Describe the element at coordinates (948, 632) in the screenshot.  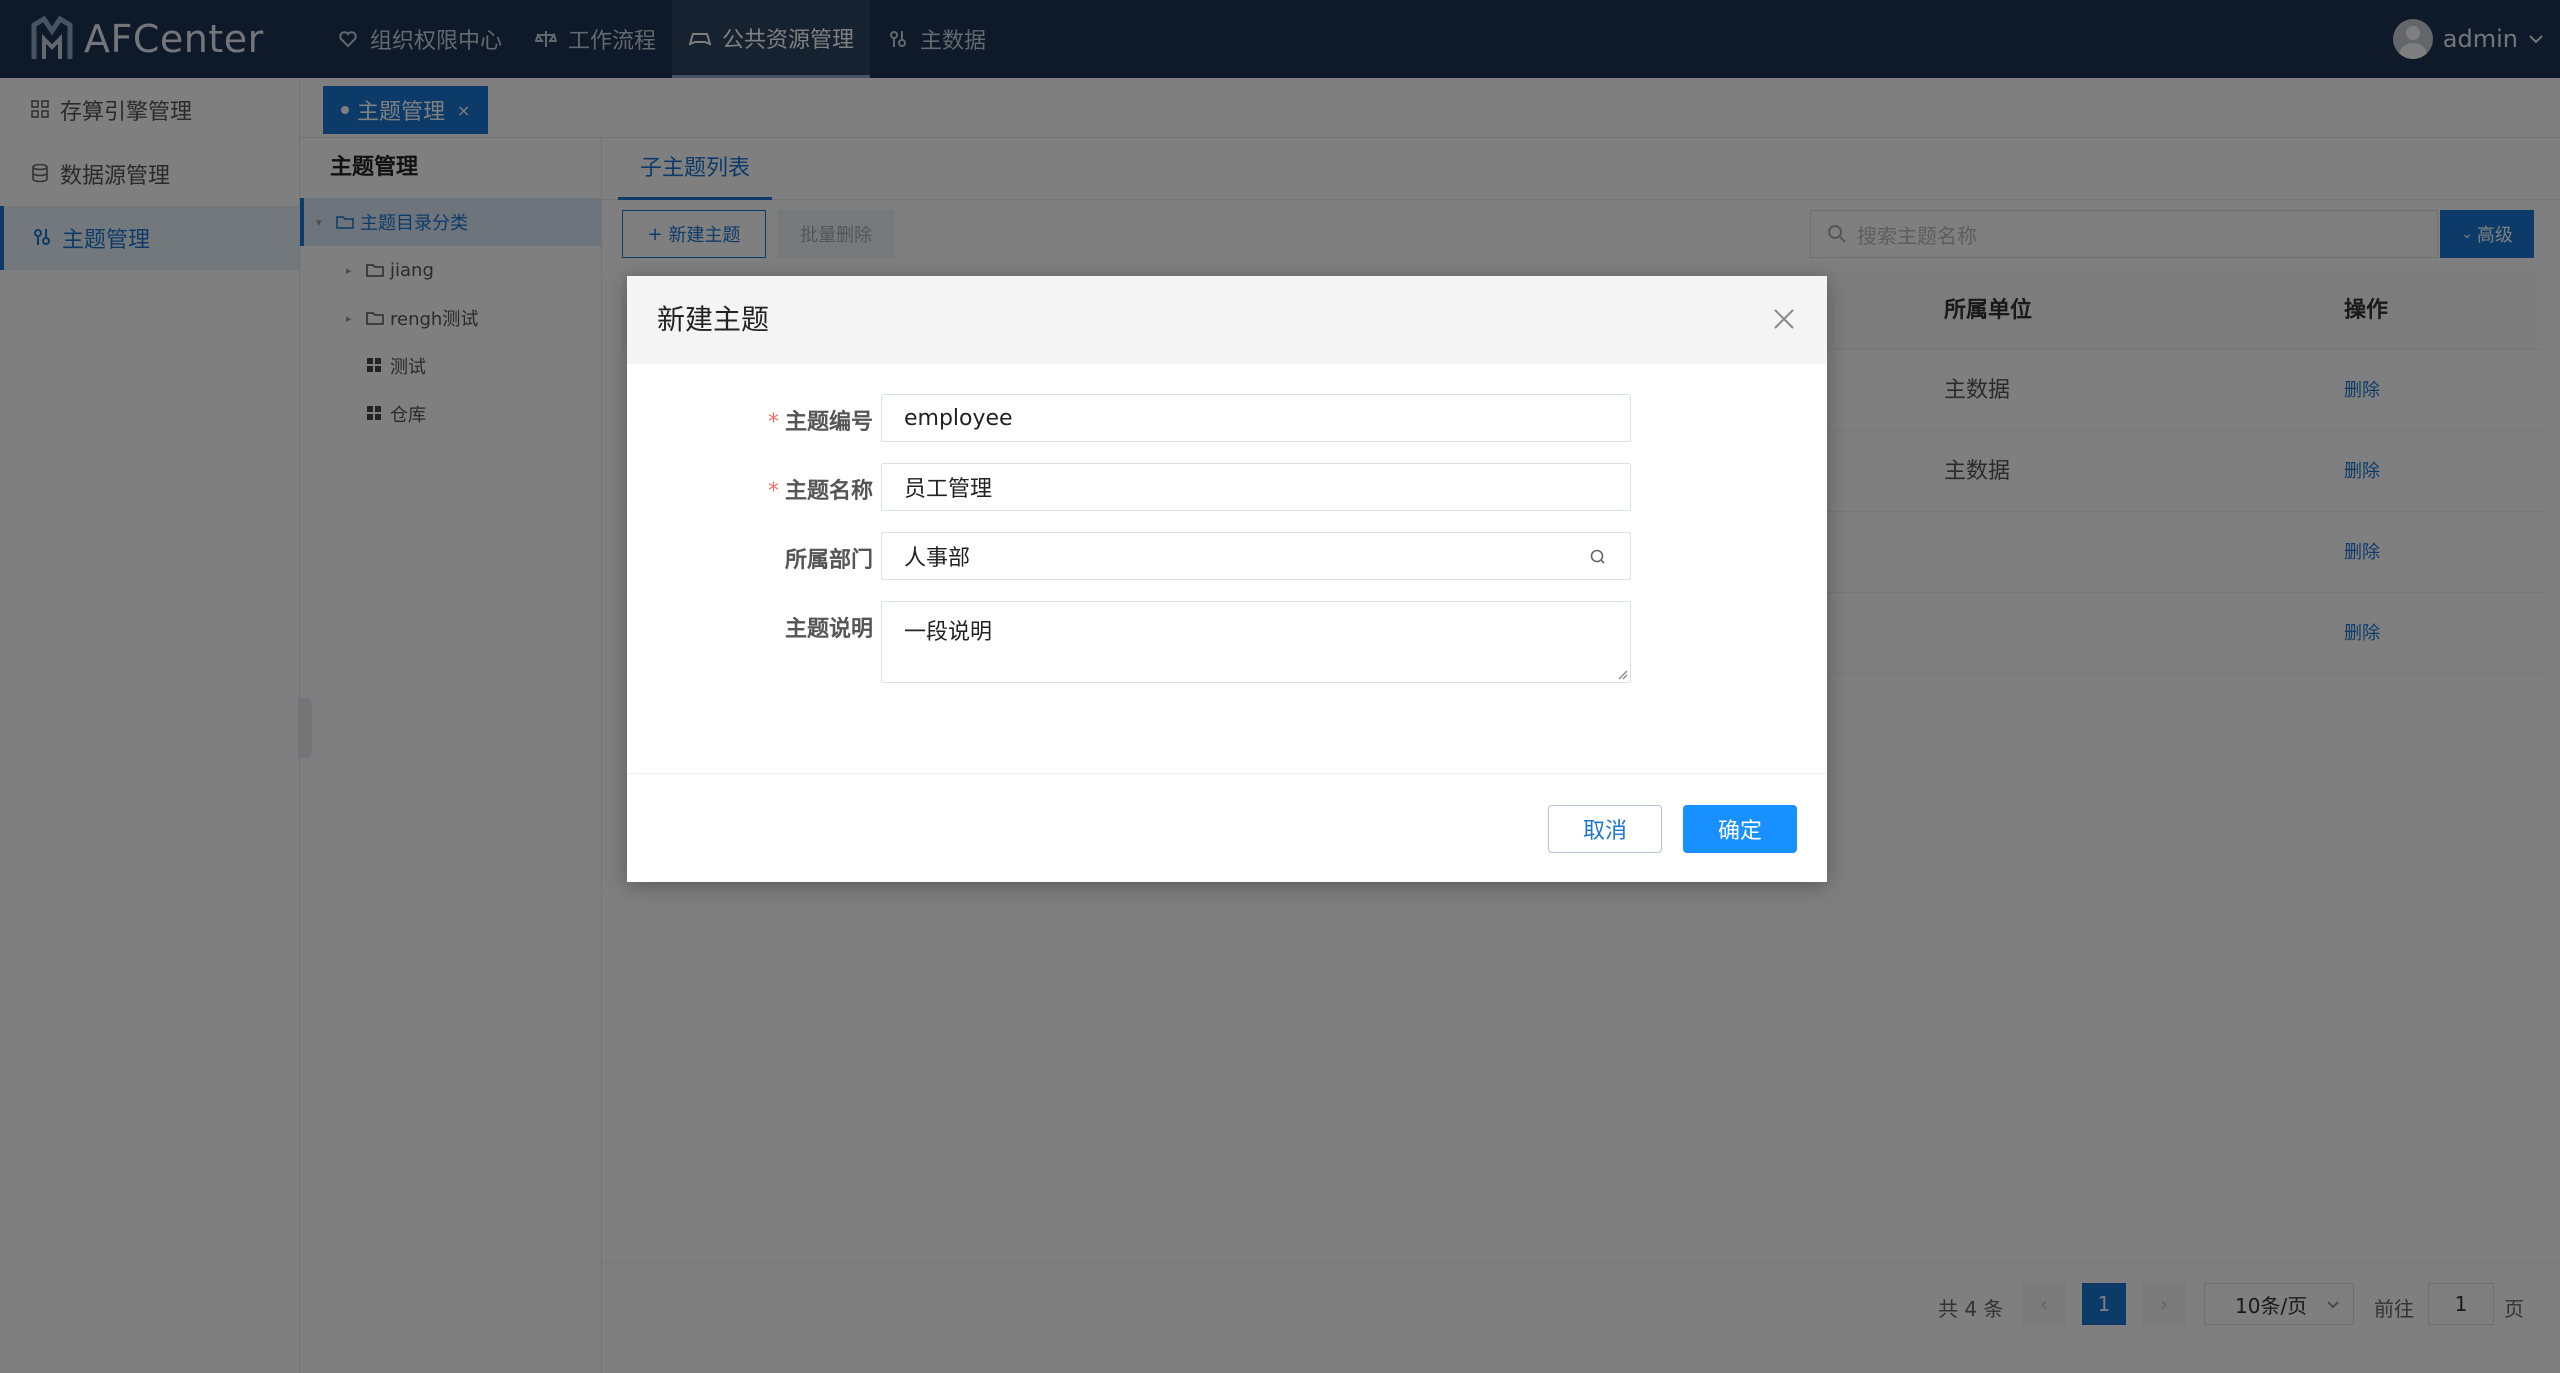
I see `description-value: 一段说明` at that location.